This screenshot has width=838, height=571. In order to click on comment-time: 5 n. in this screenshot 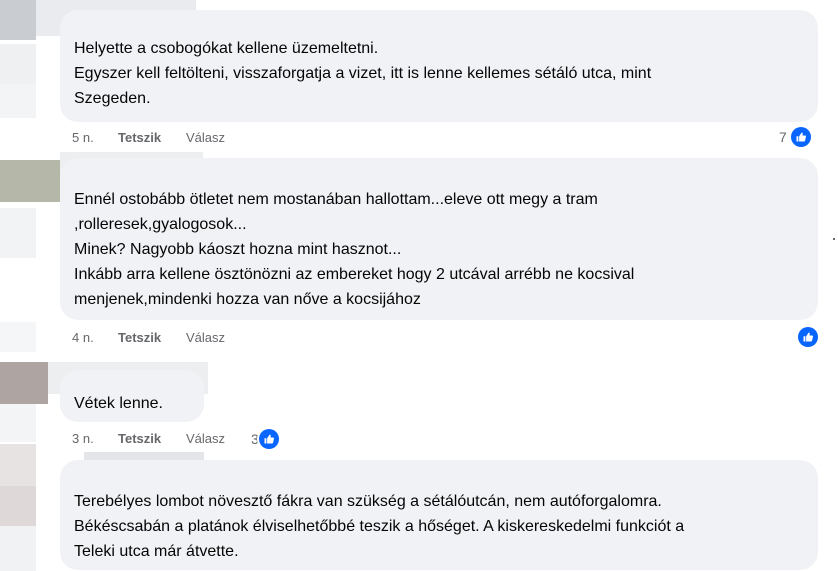, I will do `click(83, 137)`.